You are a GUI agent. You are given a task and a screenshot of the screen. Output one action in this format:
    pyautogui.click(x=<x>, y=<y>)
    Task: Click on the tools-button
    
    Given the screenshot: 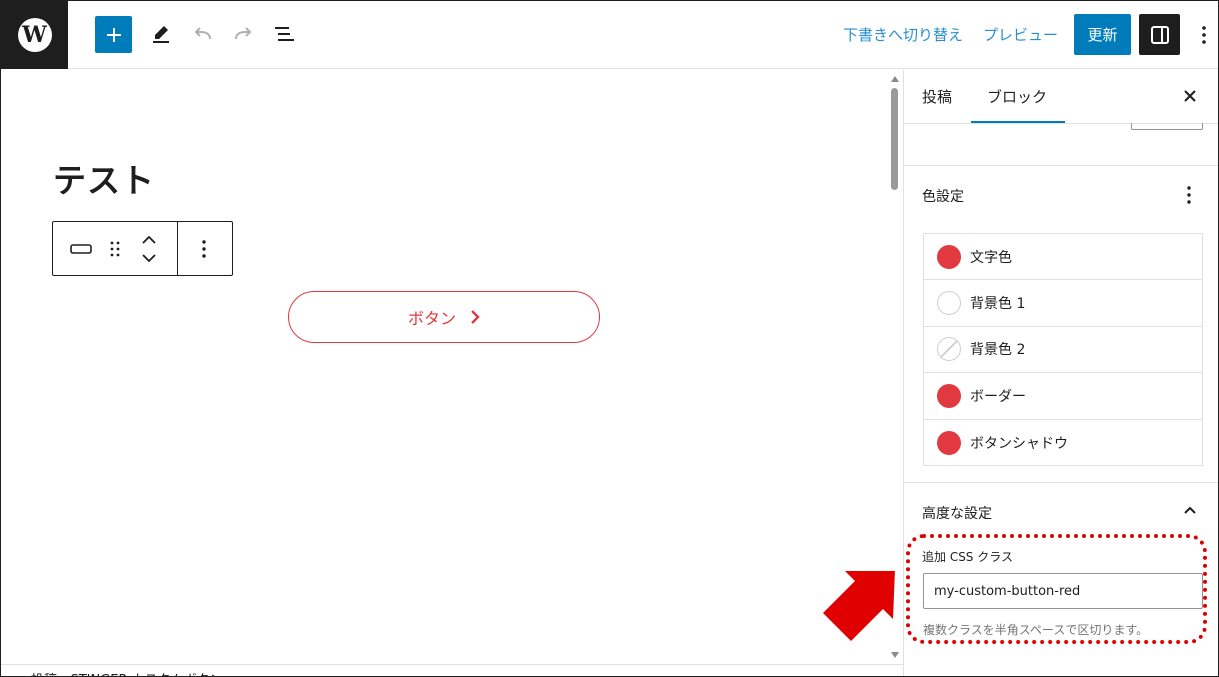 What is the action you would take?
    pyautogui.click(x=161, y=34)
    